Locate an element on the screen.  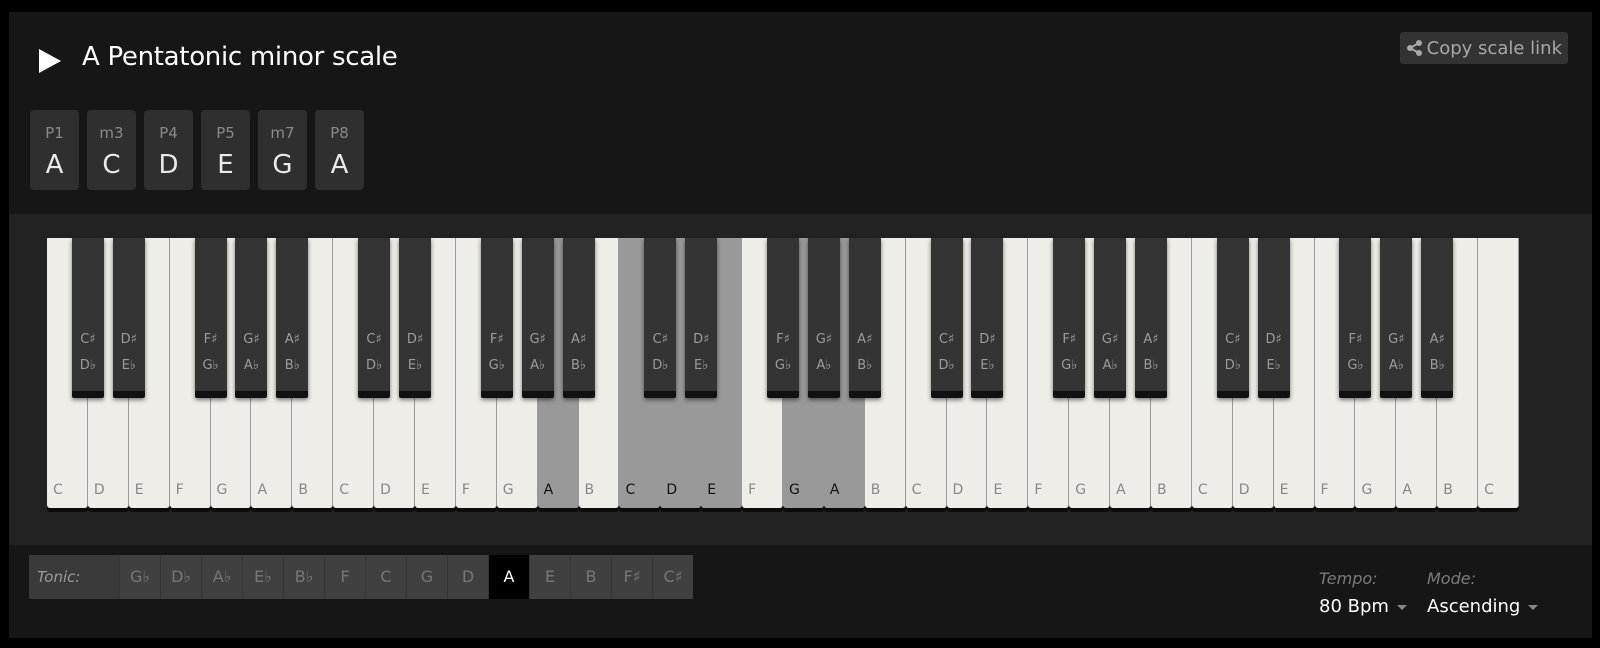
tempo-dropdown: 80 Bpm is located at coordinates (1363, 606).